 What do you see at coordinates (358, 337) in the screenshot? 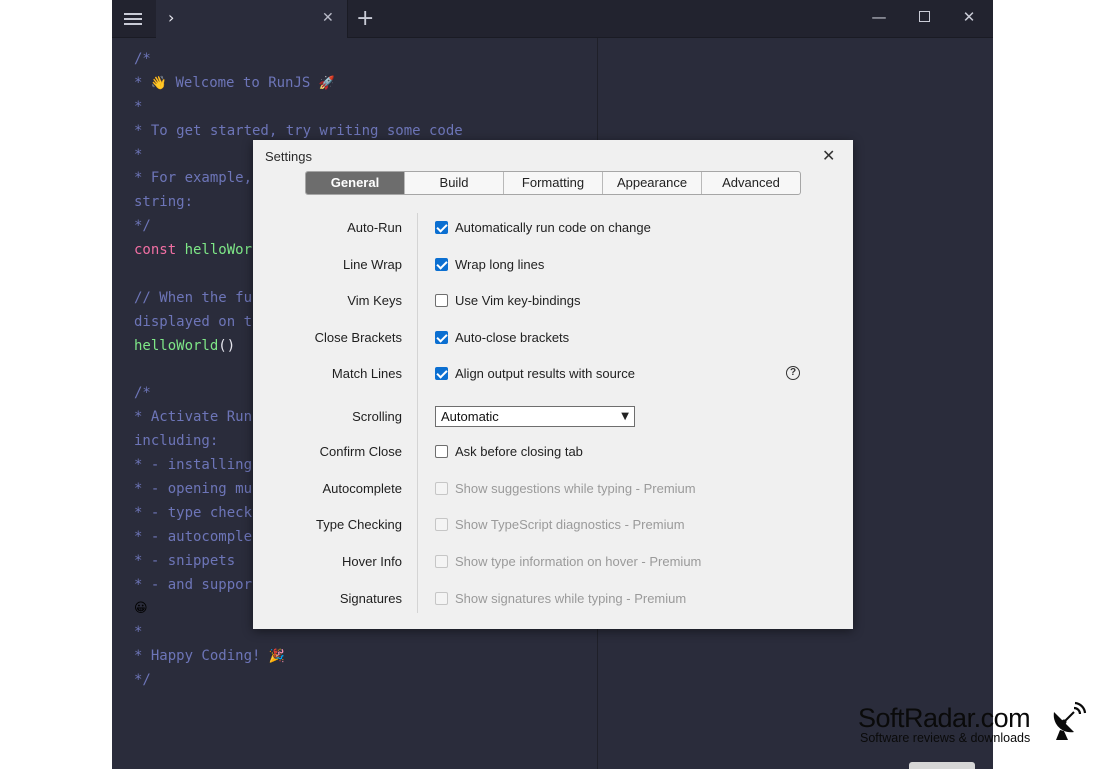
I see `close-brackets-label: Close Brackets` at bounding box center [358, 337].